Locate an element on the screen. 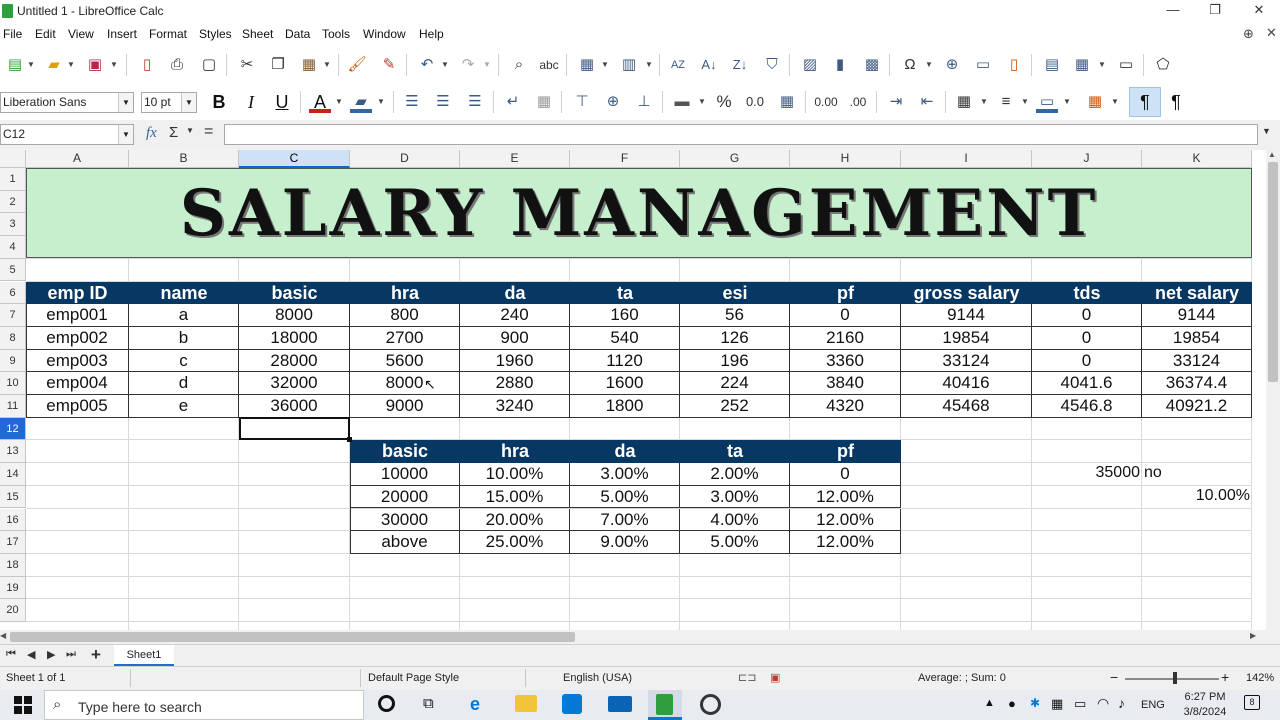 The image size is (1280, 720). taskbar-search-box: ⌕ Type here to search is located at coordinates (204, 705).